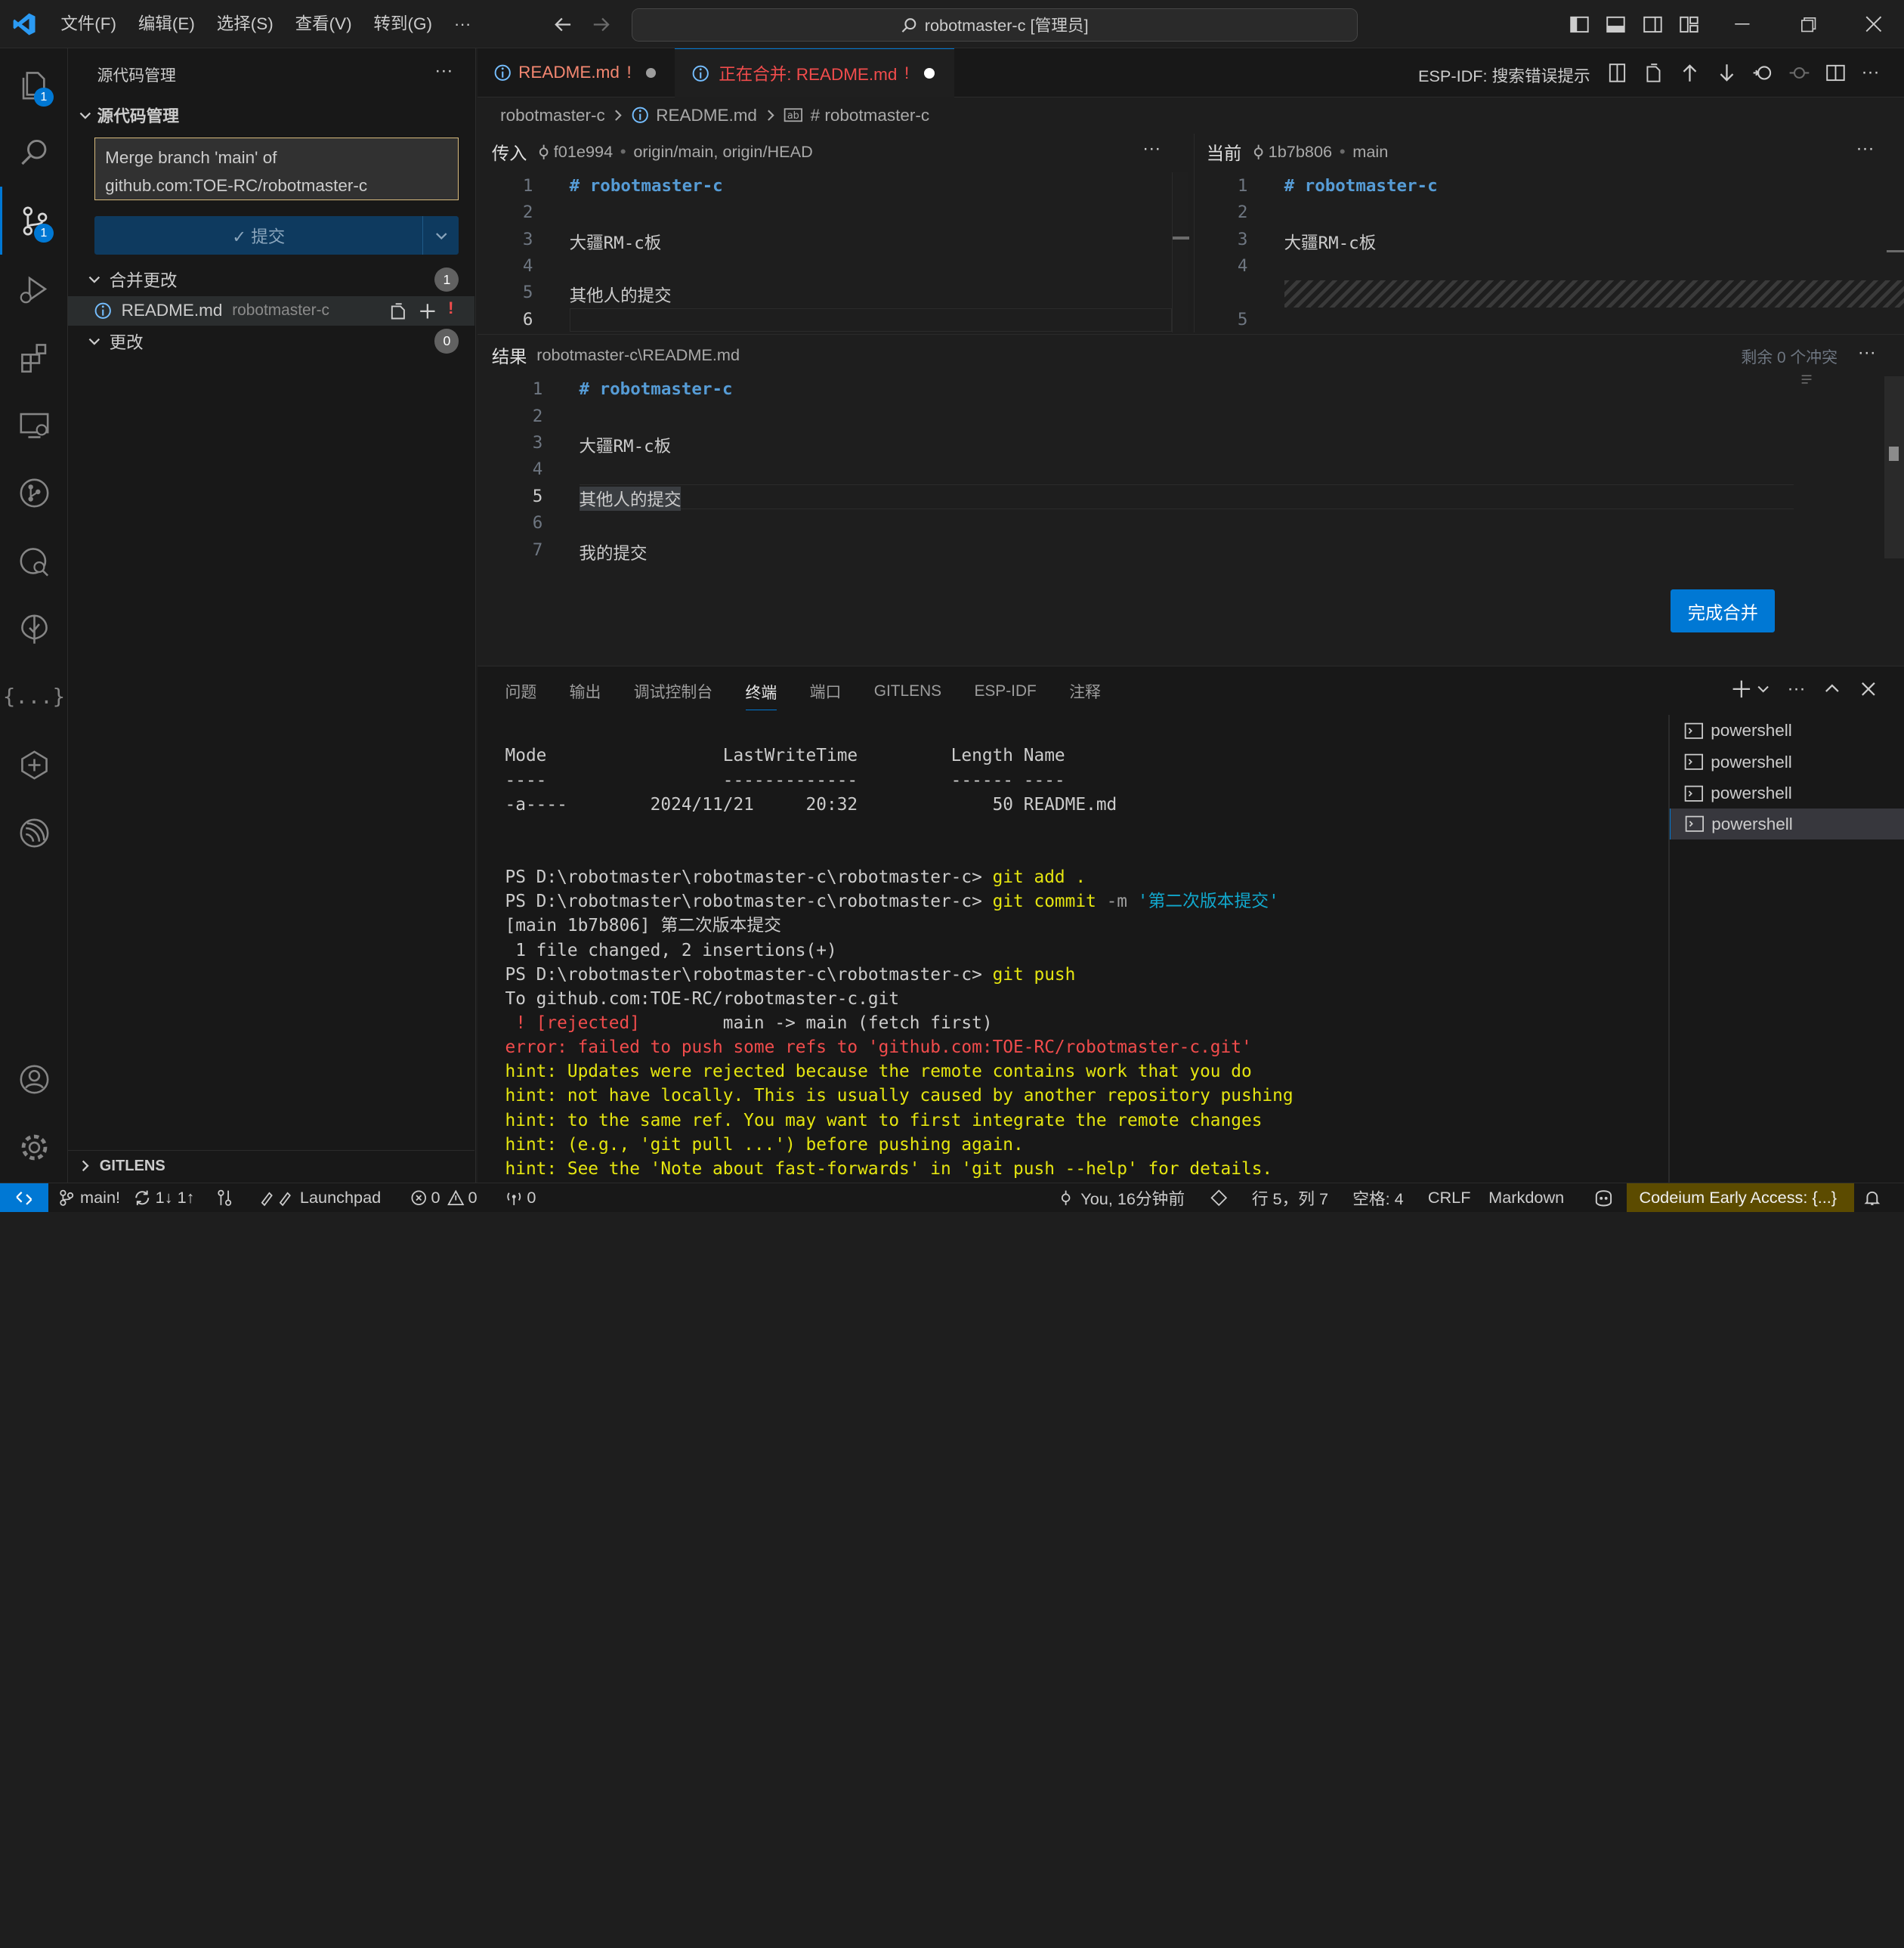 This screenshot has width=1904, height=1948. What do you see at coordinates (1763, 689) in the screenshot?
I see `terminal-dropdown-chevron-icon` at bounding box center [1763, 689].